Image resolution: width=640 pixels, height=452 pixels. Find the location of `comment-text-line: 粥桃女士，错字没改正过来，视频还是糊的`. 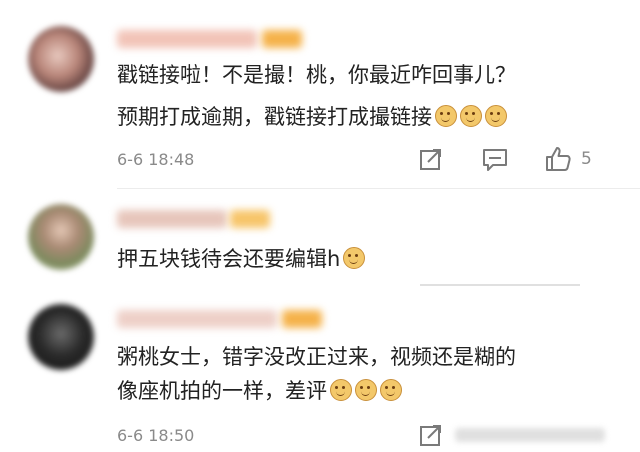

comment-text-line: 粥桃女士，错字没改正过来，视频还是糊的 is located at coordinates (316, 357).